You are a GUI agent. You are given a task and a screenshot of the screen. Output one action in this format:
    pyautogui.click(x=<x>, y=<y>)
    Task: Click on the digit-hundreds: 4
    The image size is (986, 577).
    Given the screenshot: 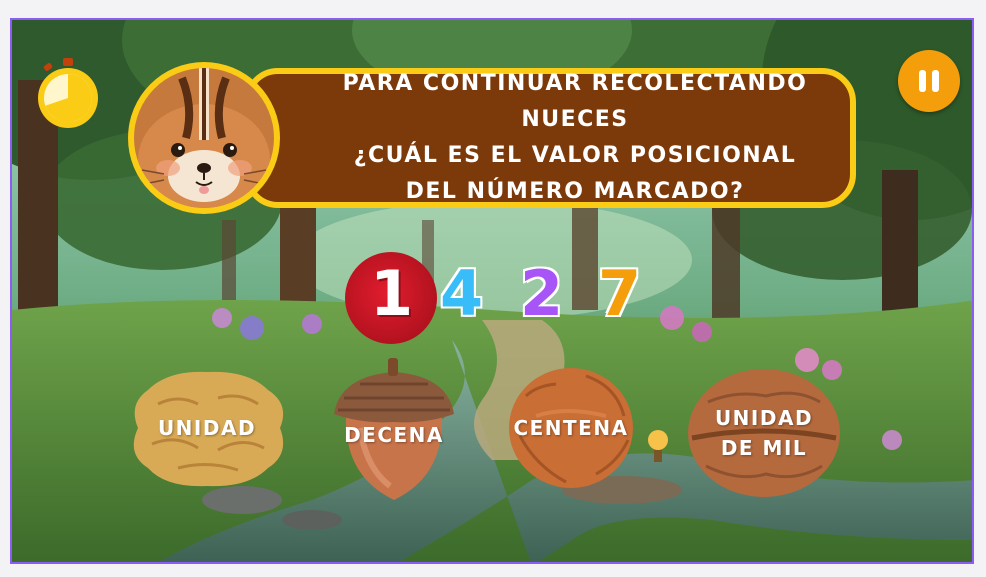 What is the action you would take?
    pyautogui.click(x=461, y=294)
    